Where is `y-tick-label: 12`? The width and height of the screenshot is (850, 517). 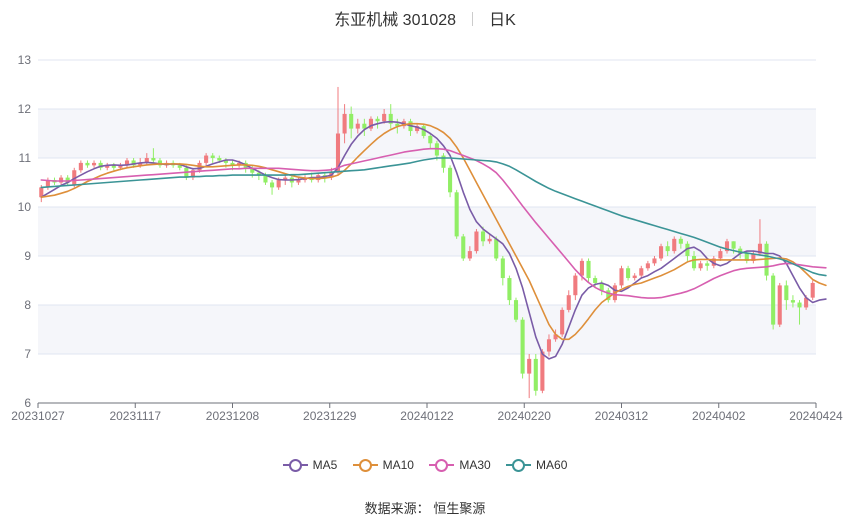
y-tick-label: 12 is located at coordinates (25, 109).